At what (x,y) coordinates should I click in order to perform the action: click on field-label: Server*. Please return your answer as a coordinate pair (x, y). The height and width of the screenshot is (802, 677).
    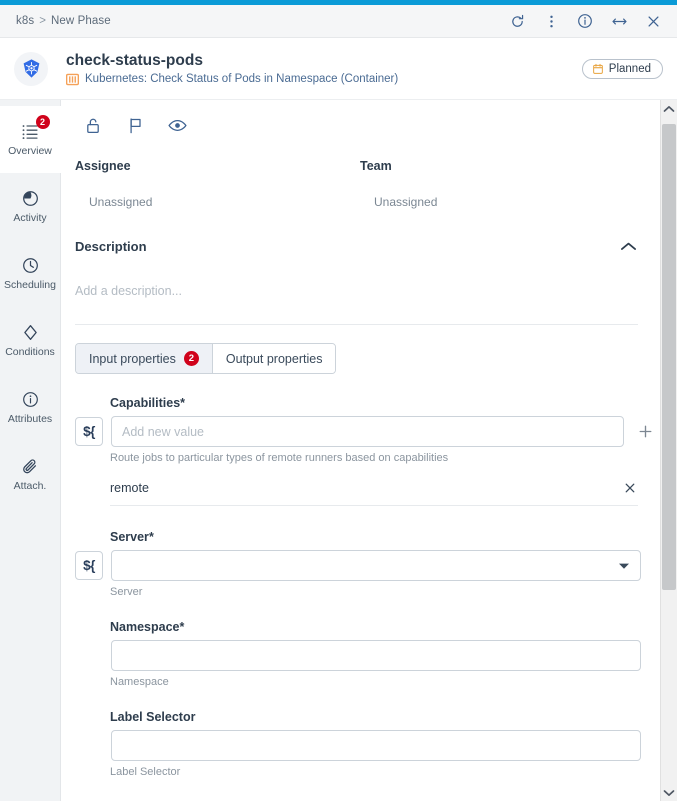
    Looking at the image, I should click on (385, 537).